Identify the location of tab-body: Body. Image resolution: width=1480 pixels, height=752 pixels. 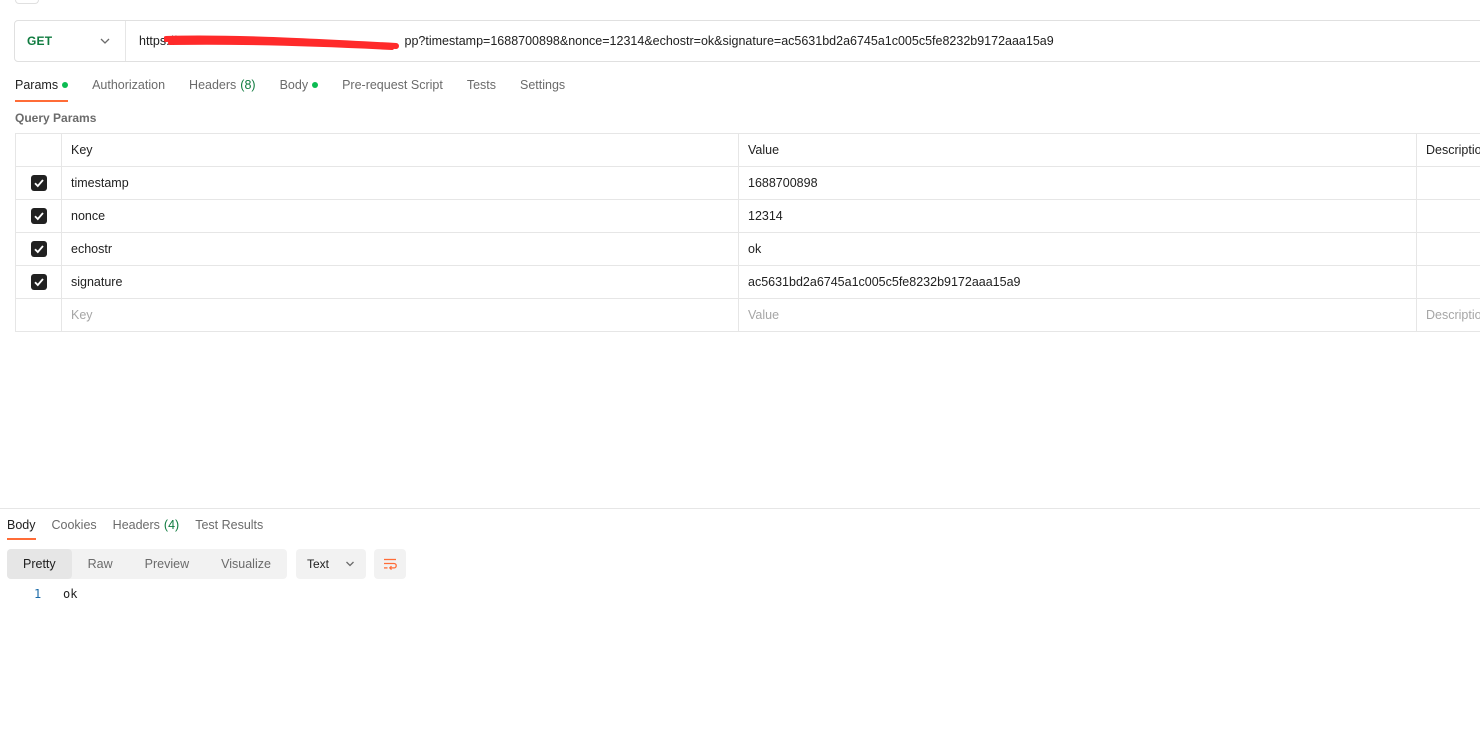
(299, 85).